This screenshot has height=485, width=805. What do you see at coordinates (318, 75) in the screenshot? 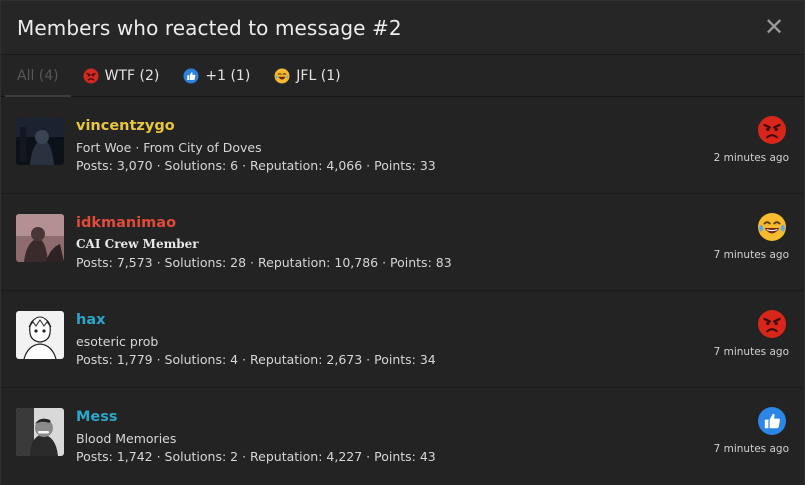
I see `tab-label: JFL (1)` at bounding box center [318, 75].